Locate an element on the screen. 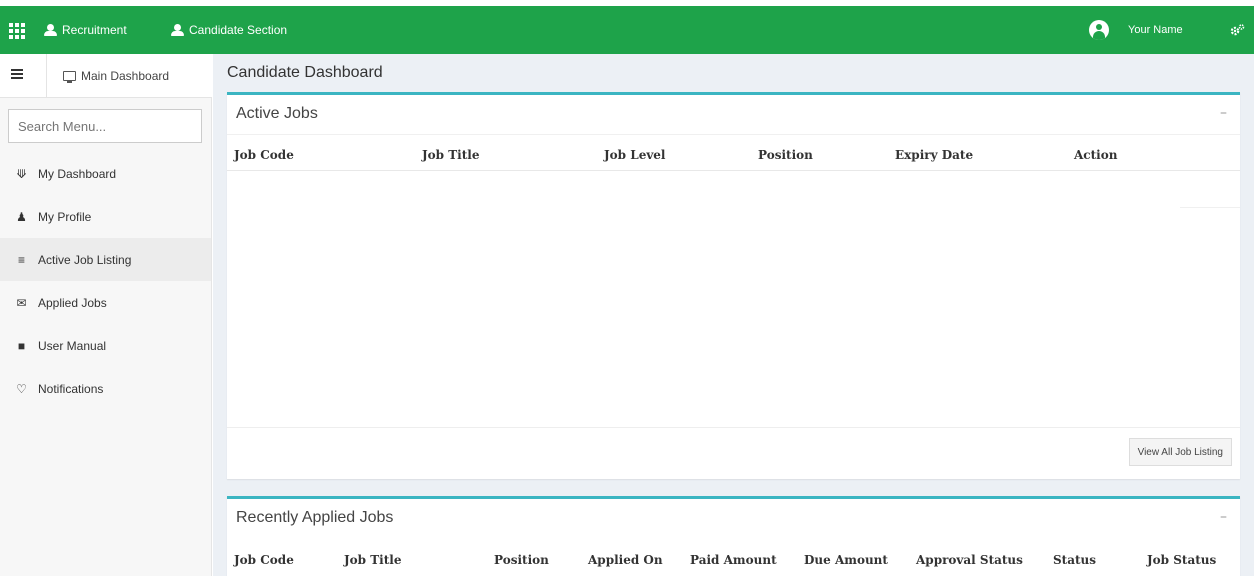  sidebar-item-label: Notifications is located at coordinates (71, 388).